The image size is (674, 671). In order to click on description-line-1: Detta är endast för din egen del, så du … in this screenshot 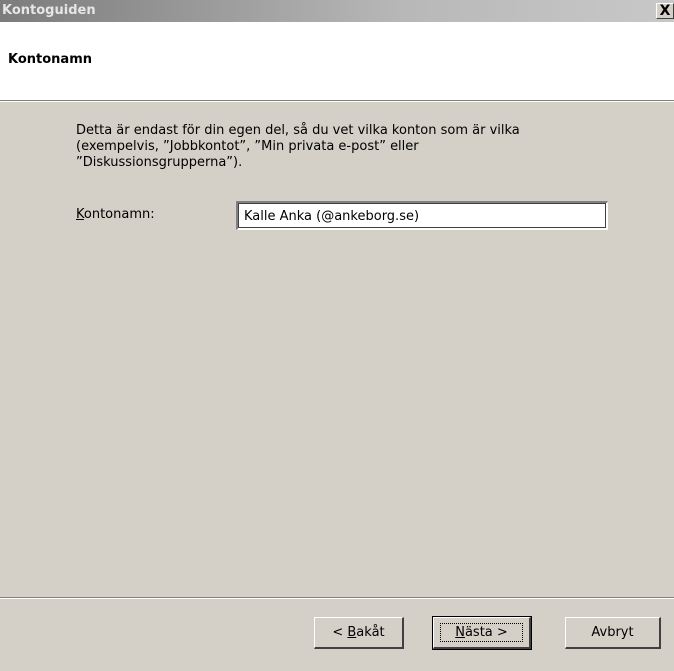, I will do `click(298, 130)`.